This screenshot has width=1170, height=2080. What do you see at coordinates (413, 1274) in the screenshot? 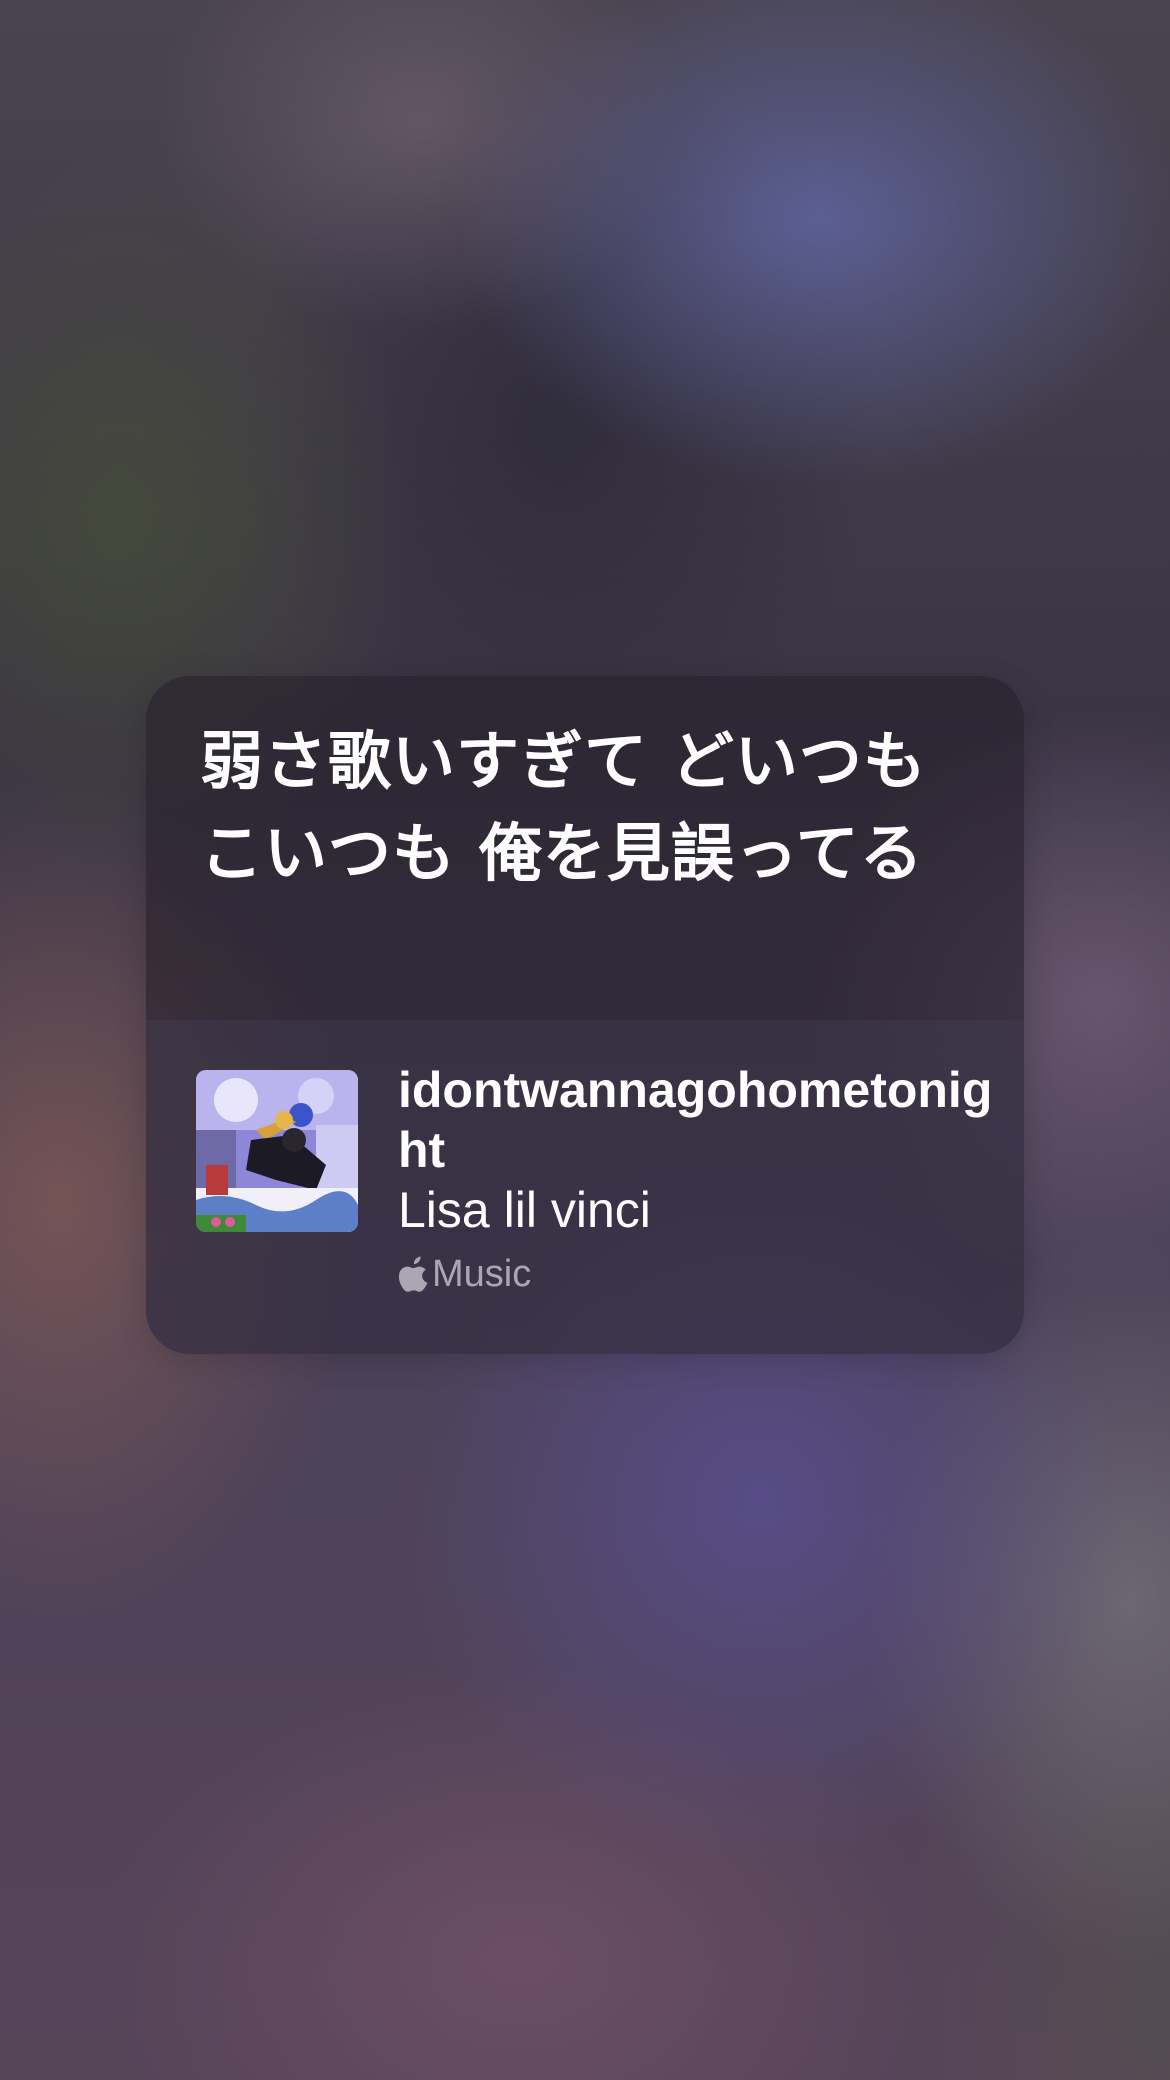
I see `apple-logo-icon` at bounding box center [413, 1274].